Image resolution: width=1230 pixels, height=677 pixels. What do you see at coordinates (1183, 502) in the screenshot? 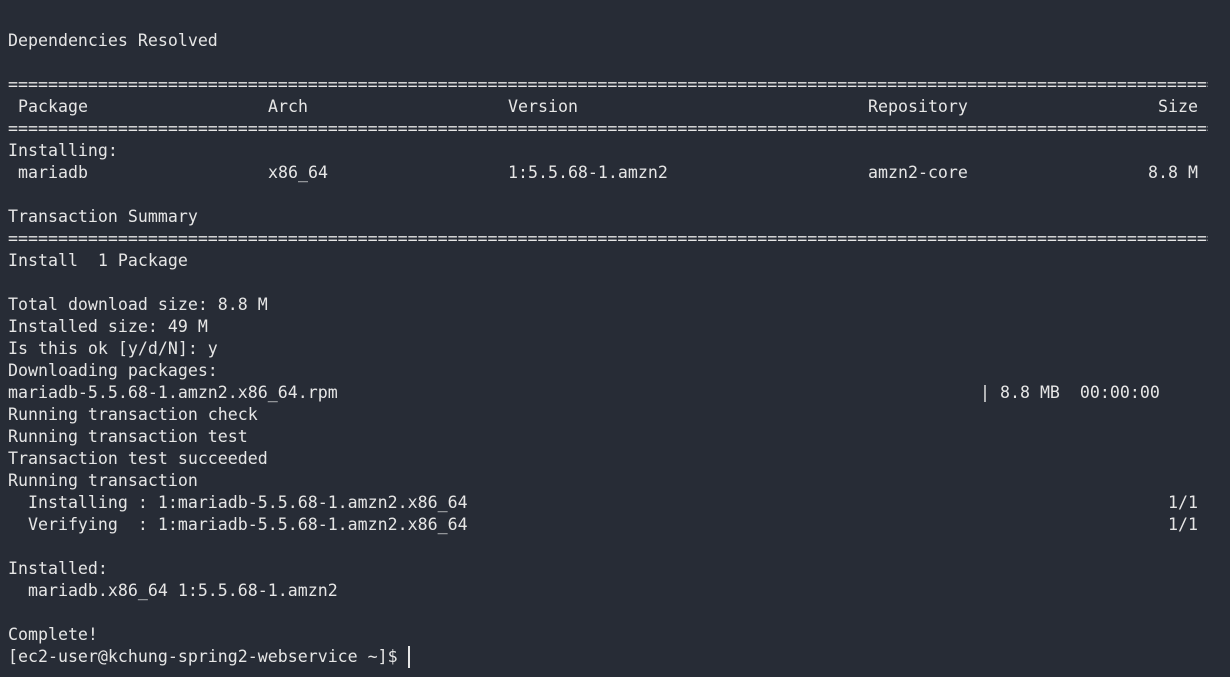
I see `installing-count: 1/1` at bounding box center [1183, 502].